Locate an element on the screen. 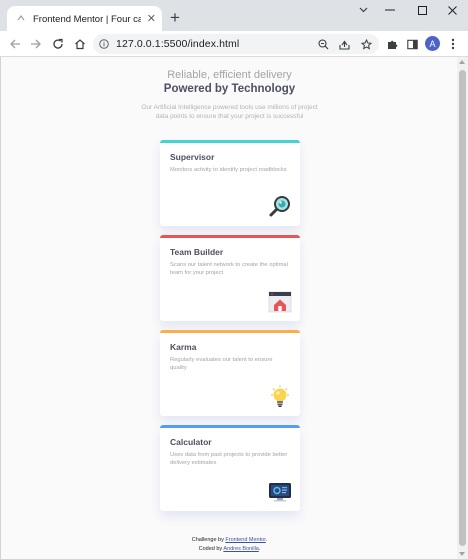 The width and height of the screenshot is (468, 559). back-icon is located at coordinates (15, 44).